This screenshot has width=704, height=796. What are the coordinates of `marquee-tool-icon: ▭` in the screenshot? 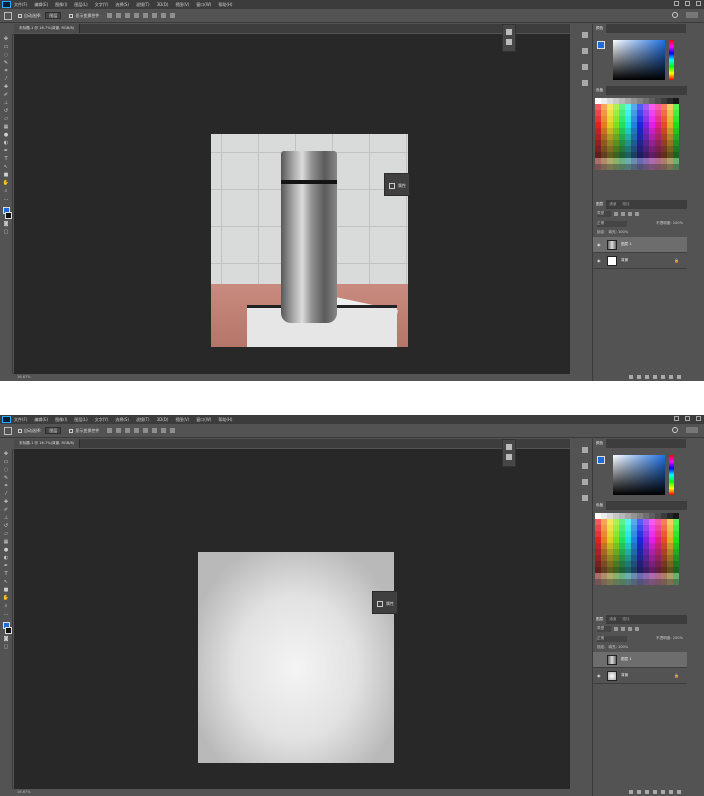 It's located at (6, 47).